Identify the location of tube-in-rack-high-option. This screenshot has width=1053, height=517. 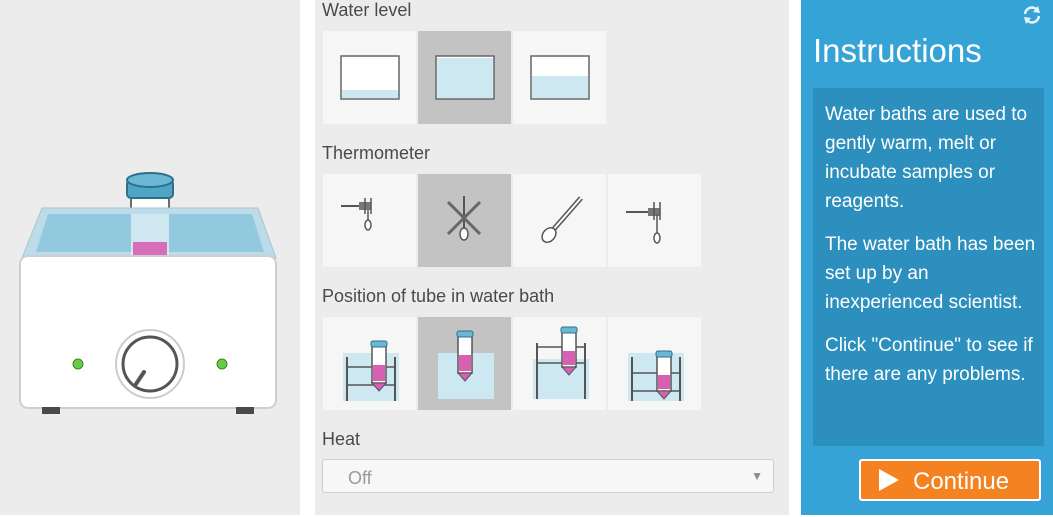
(369, 363).